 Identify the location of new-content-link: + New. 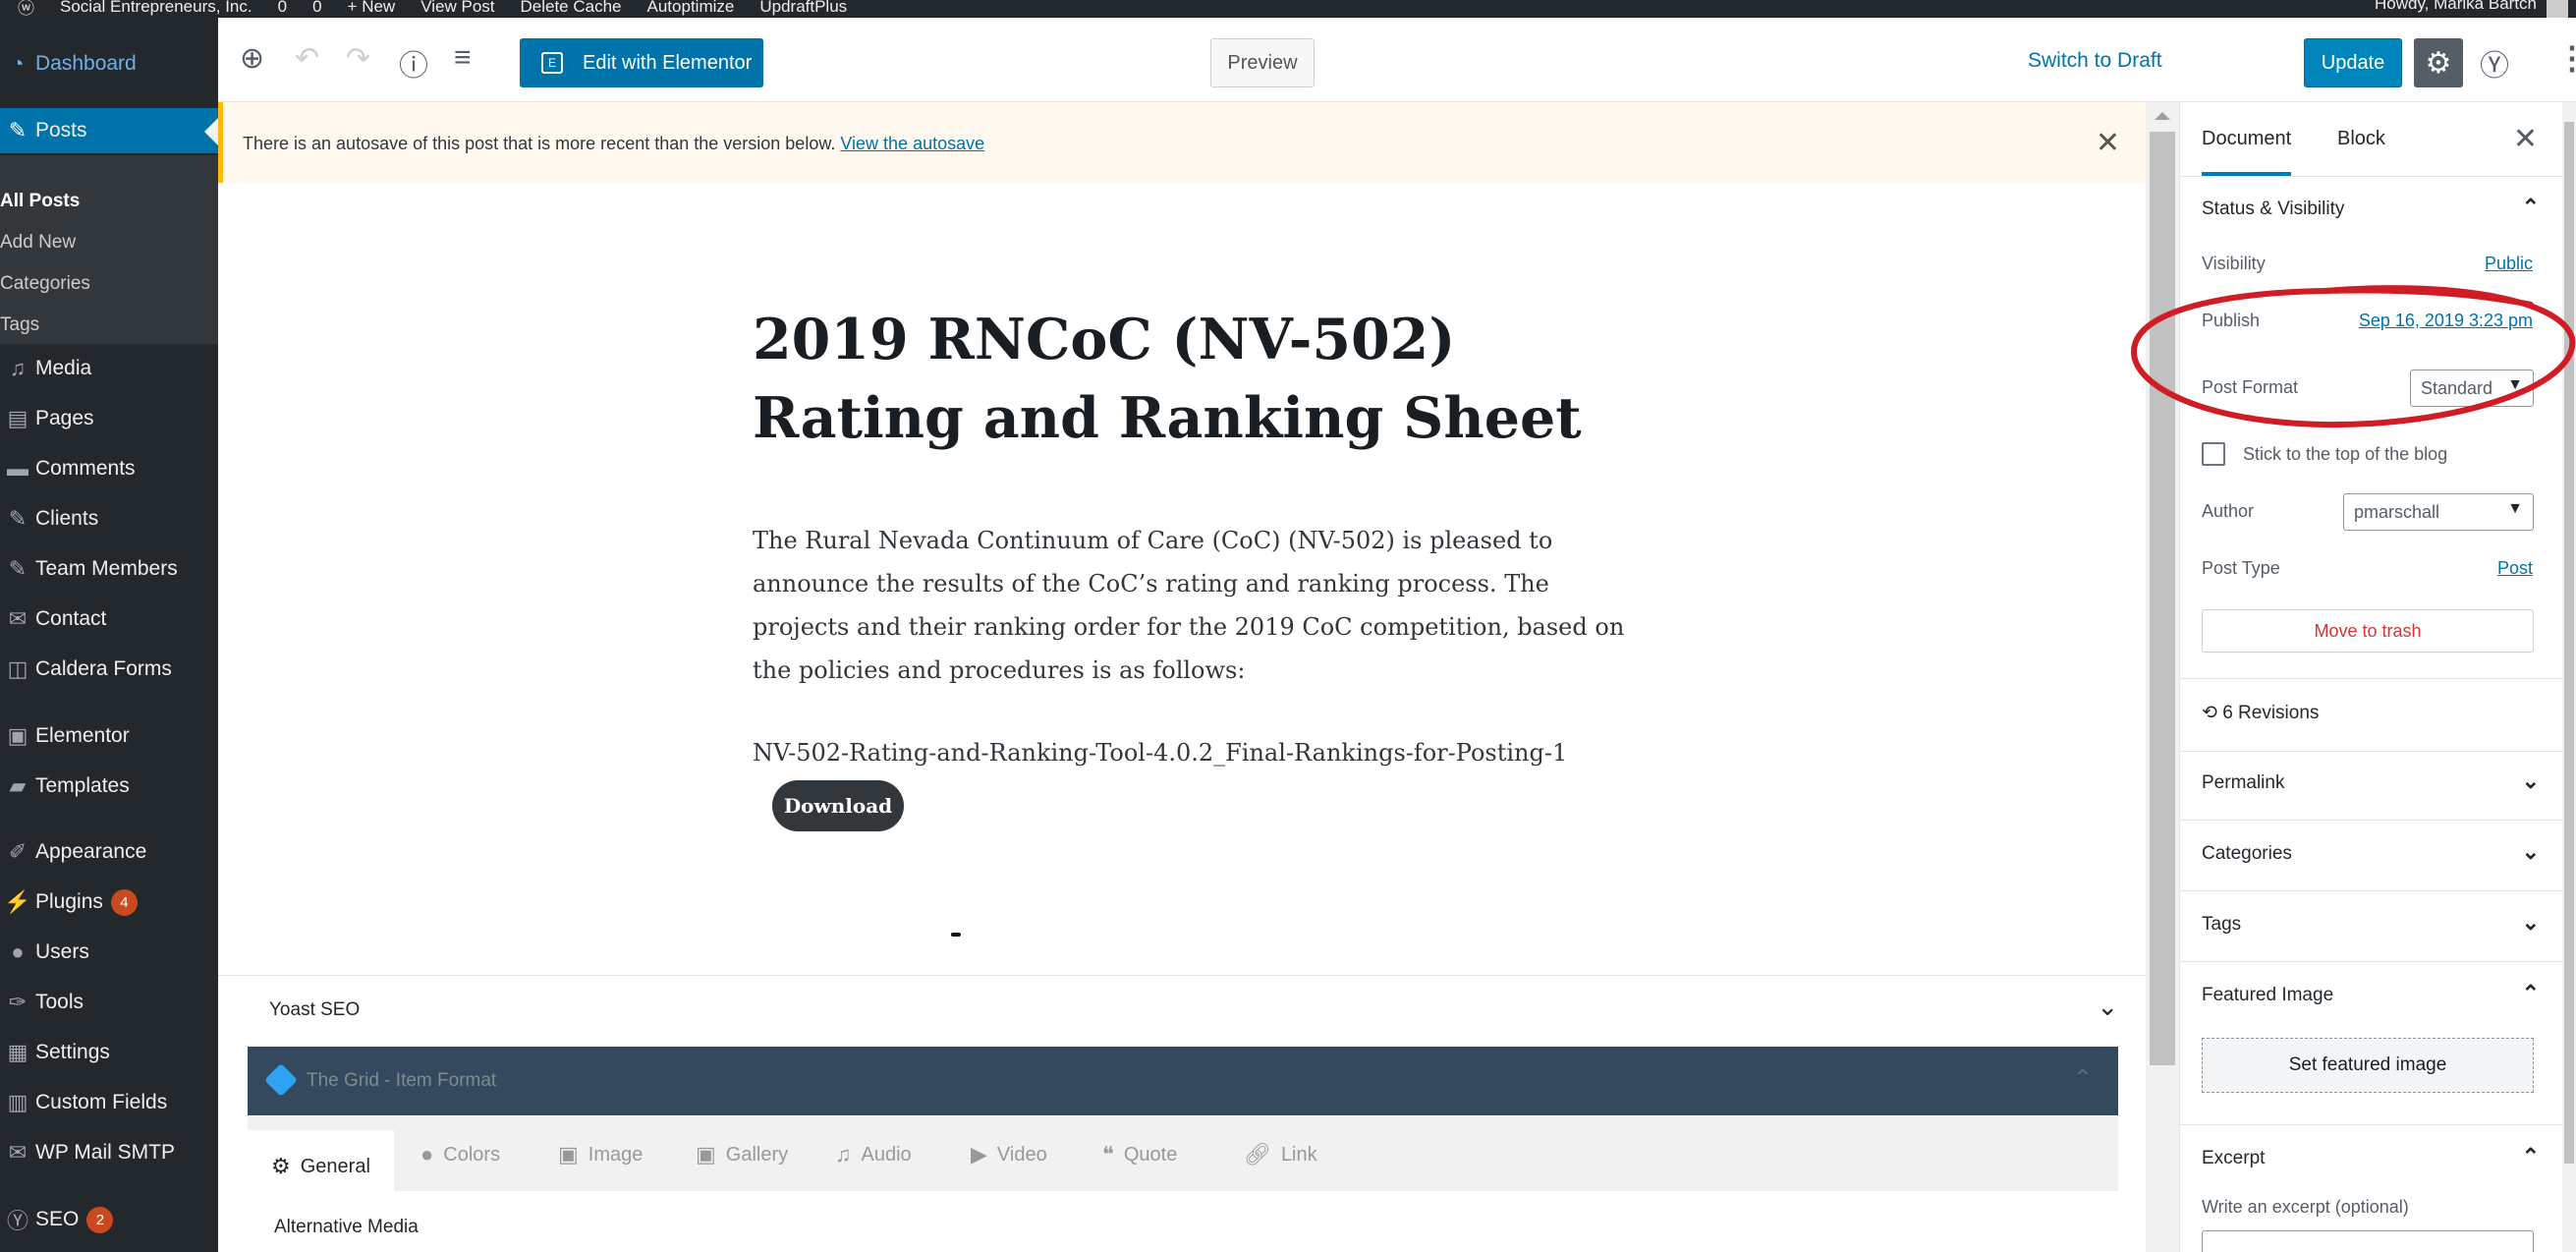
(372, 8).